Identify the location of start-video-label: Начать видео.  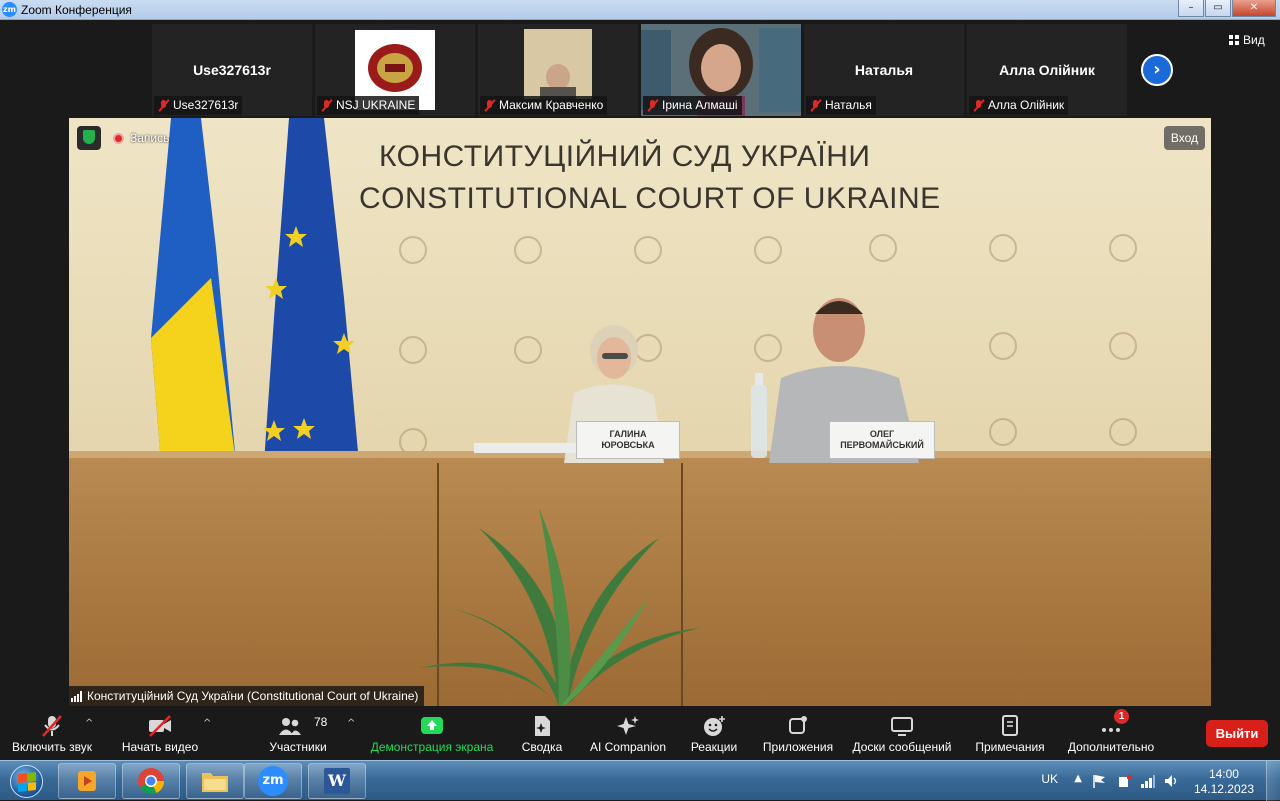
(160, 747).